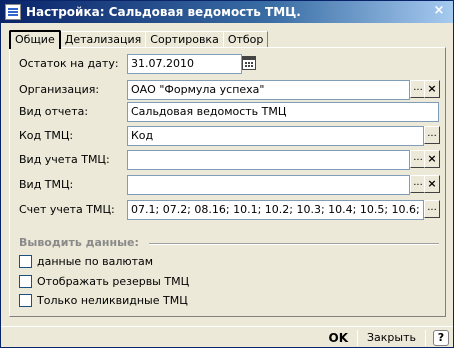  I want to click on close-button: Закрыть, so click(391, 338).